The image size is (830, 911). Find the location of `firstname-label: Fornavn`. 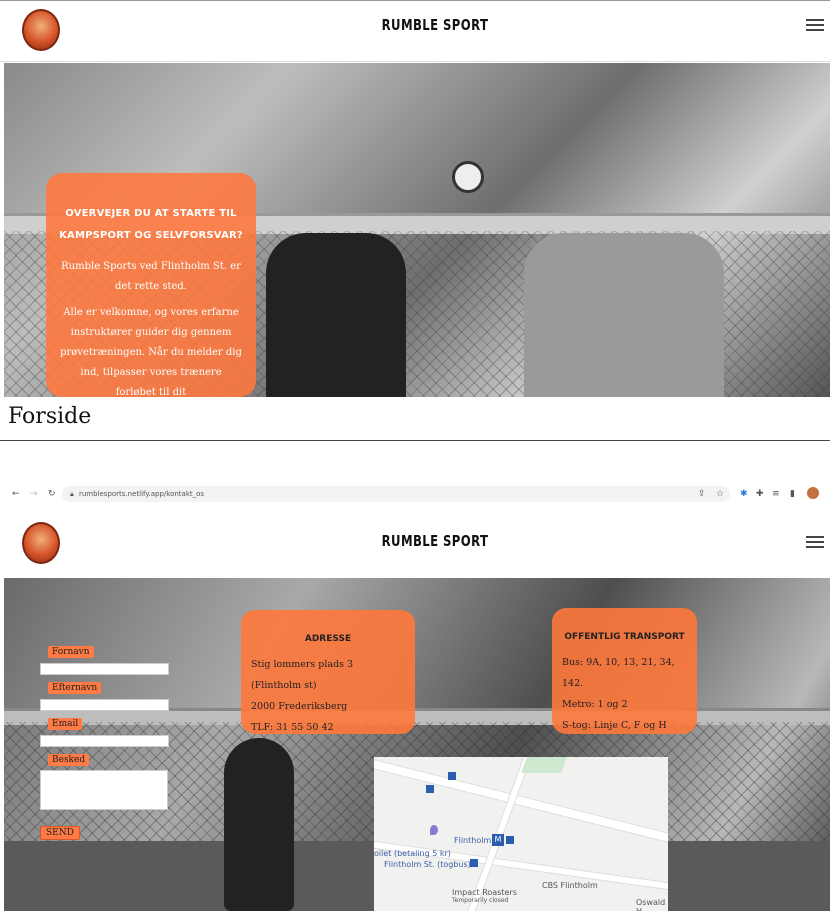

firstname-label: Fornavn is located at coordinates (71, 652).